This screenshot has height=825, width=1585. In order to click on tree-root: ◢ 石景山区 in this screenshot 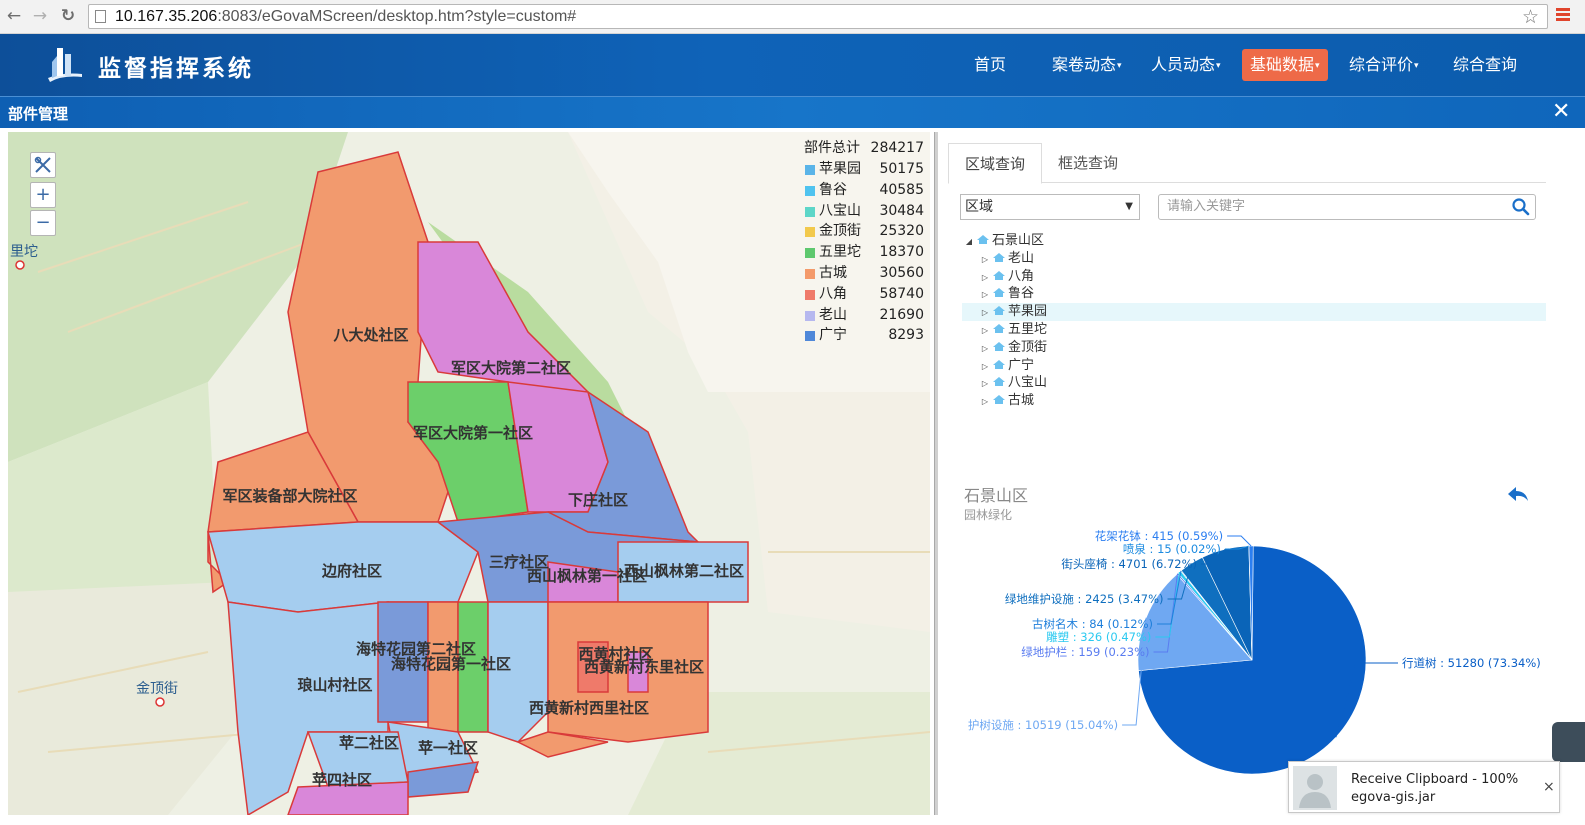, I will do `click(1254, 241)`.